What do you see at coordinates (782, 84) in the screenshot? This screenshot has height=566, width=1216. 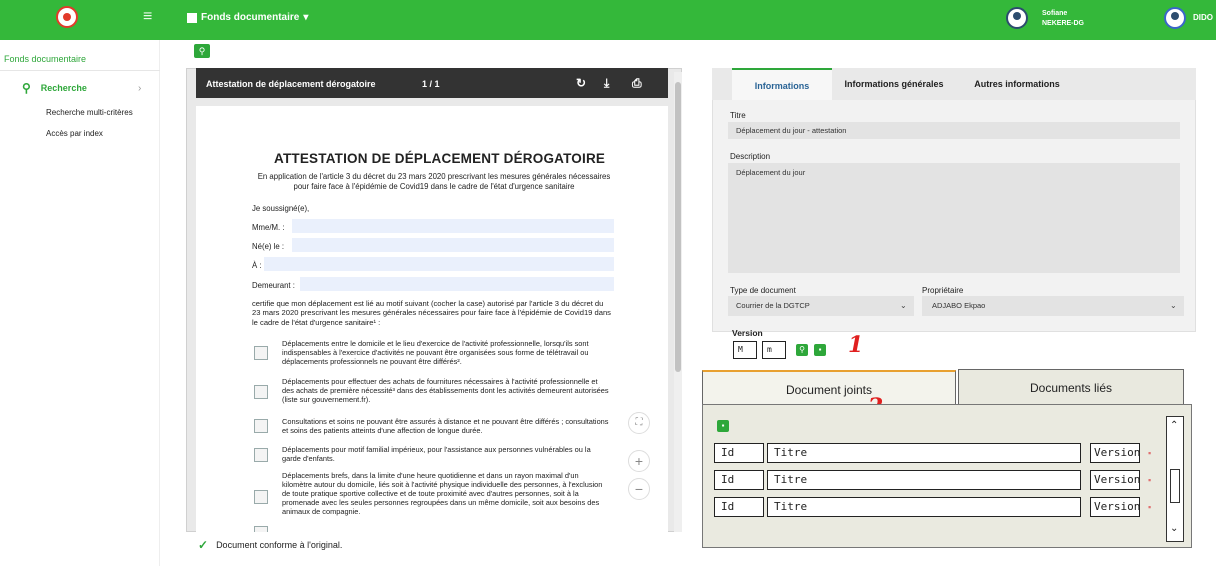 I see `tab-informations: Informations` at bounding box center [782, 84].